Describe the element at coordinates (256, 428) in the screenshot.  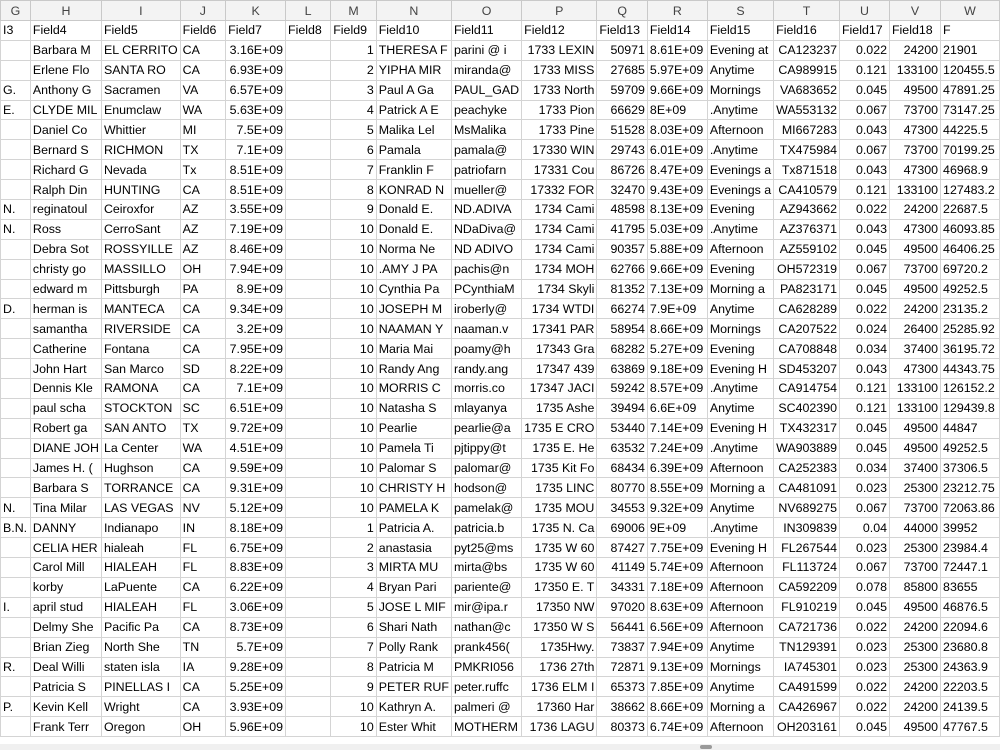
I see `cell: 9.72E+09` at that location.